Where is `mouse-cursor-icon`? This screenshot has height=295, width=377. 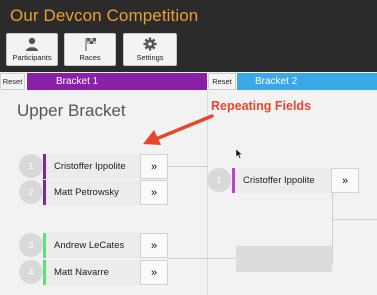
mouse-cursor-icon is located at coordinates (239, 154).